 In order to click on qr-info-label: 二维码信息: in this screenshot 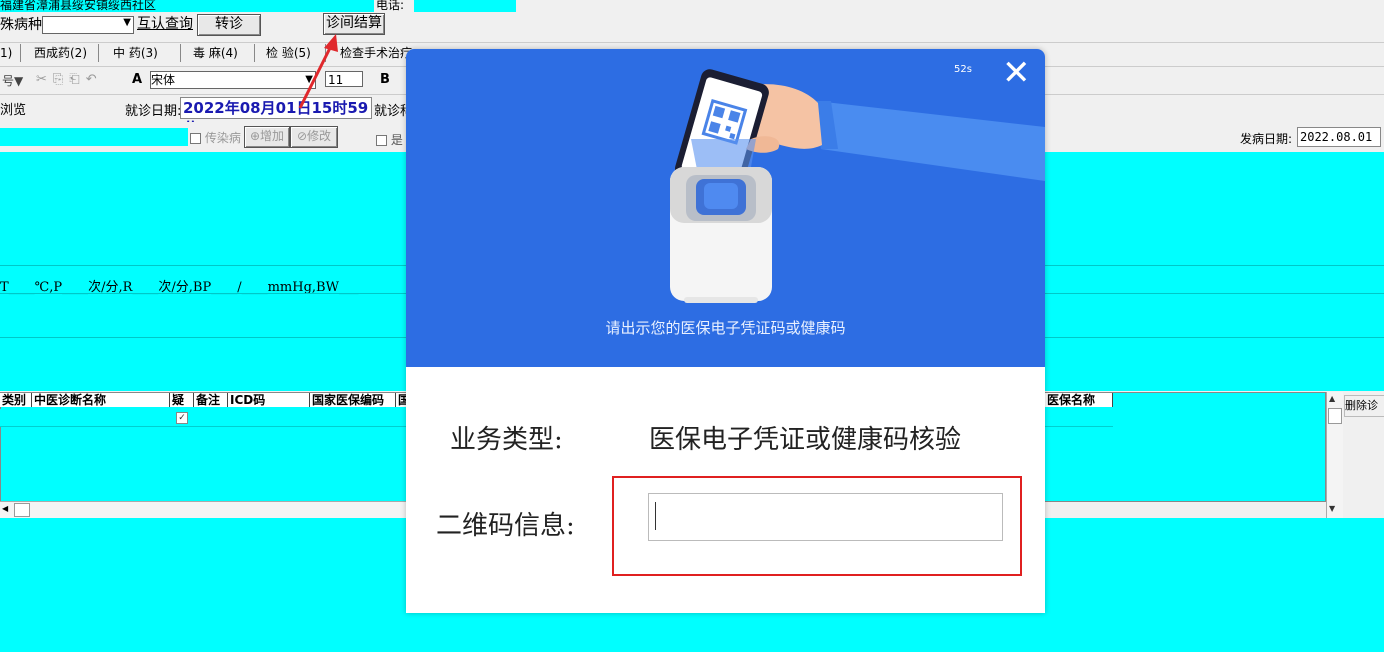, I will do `click(505, 526)`.